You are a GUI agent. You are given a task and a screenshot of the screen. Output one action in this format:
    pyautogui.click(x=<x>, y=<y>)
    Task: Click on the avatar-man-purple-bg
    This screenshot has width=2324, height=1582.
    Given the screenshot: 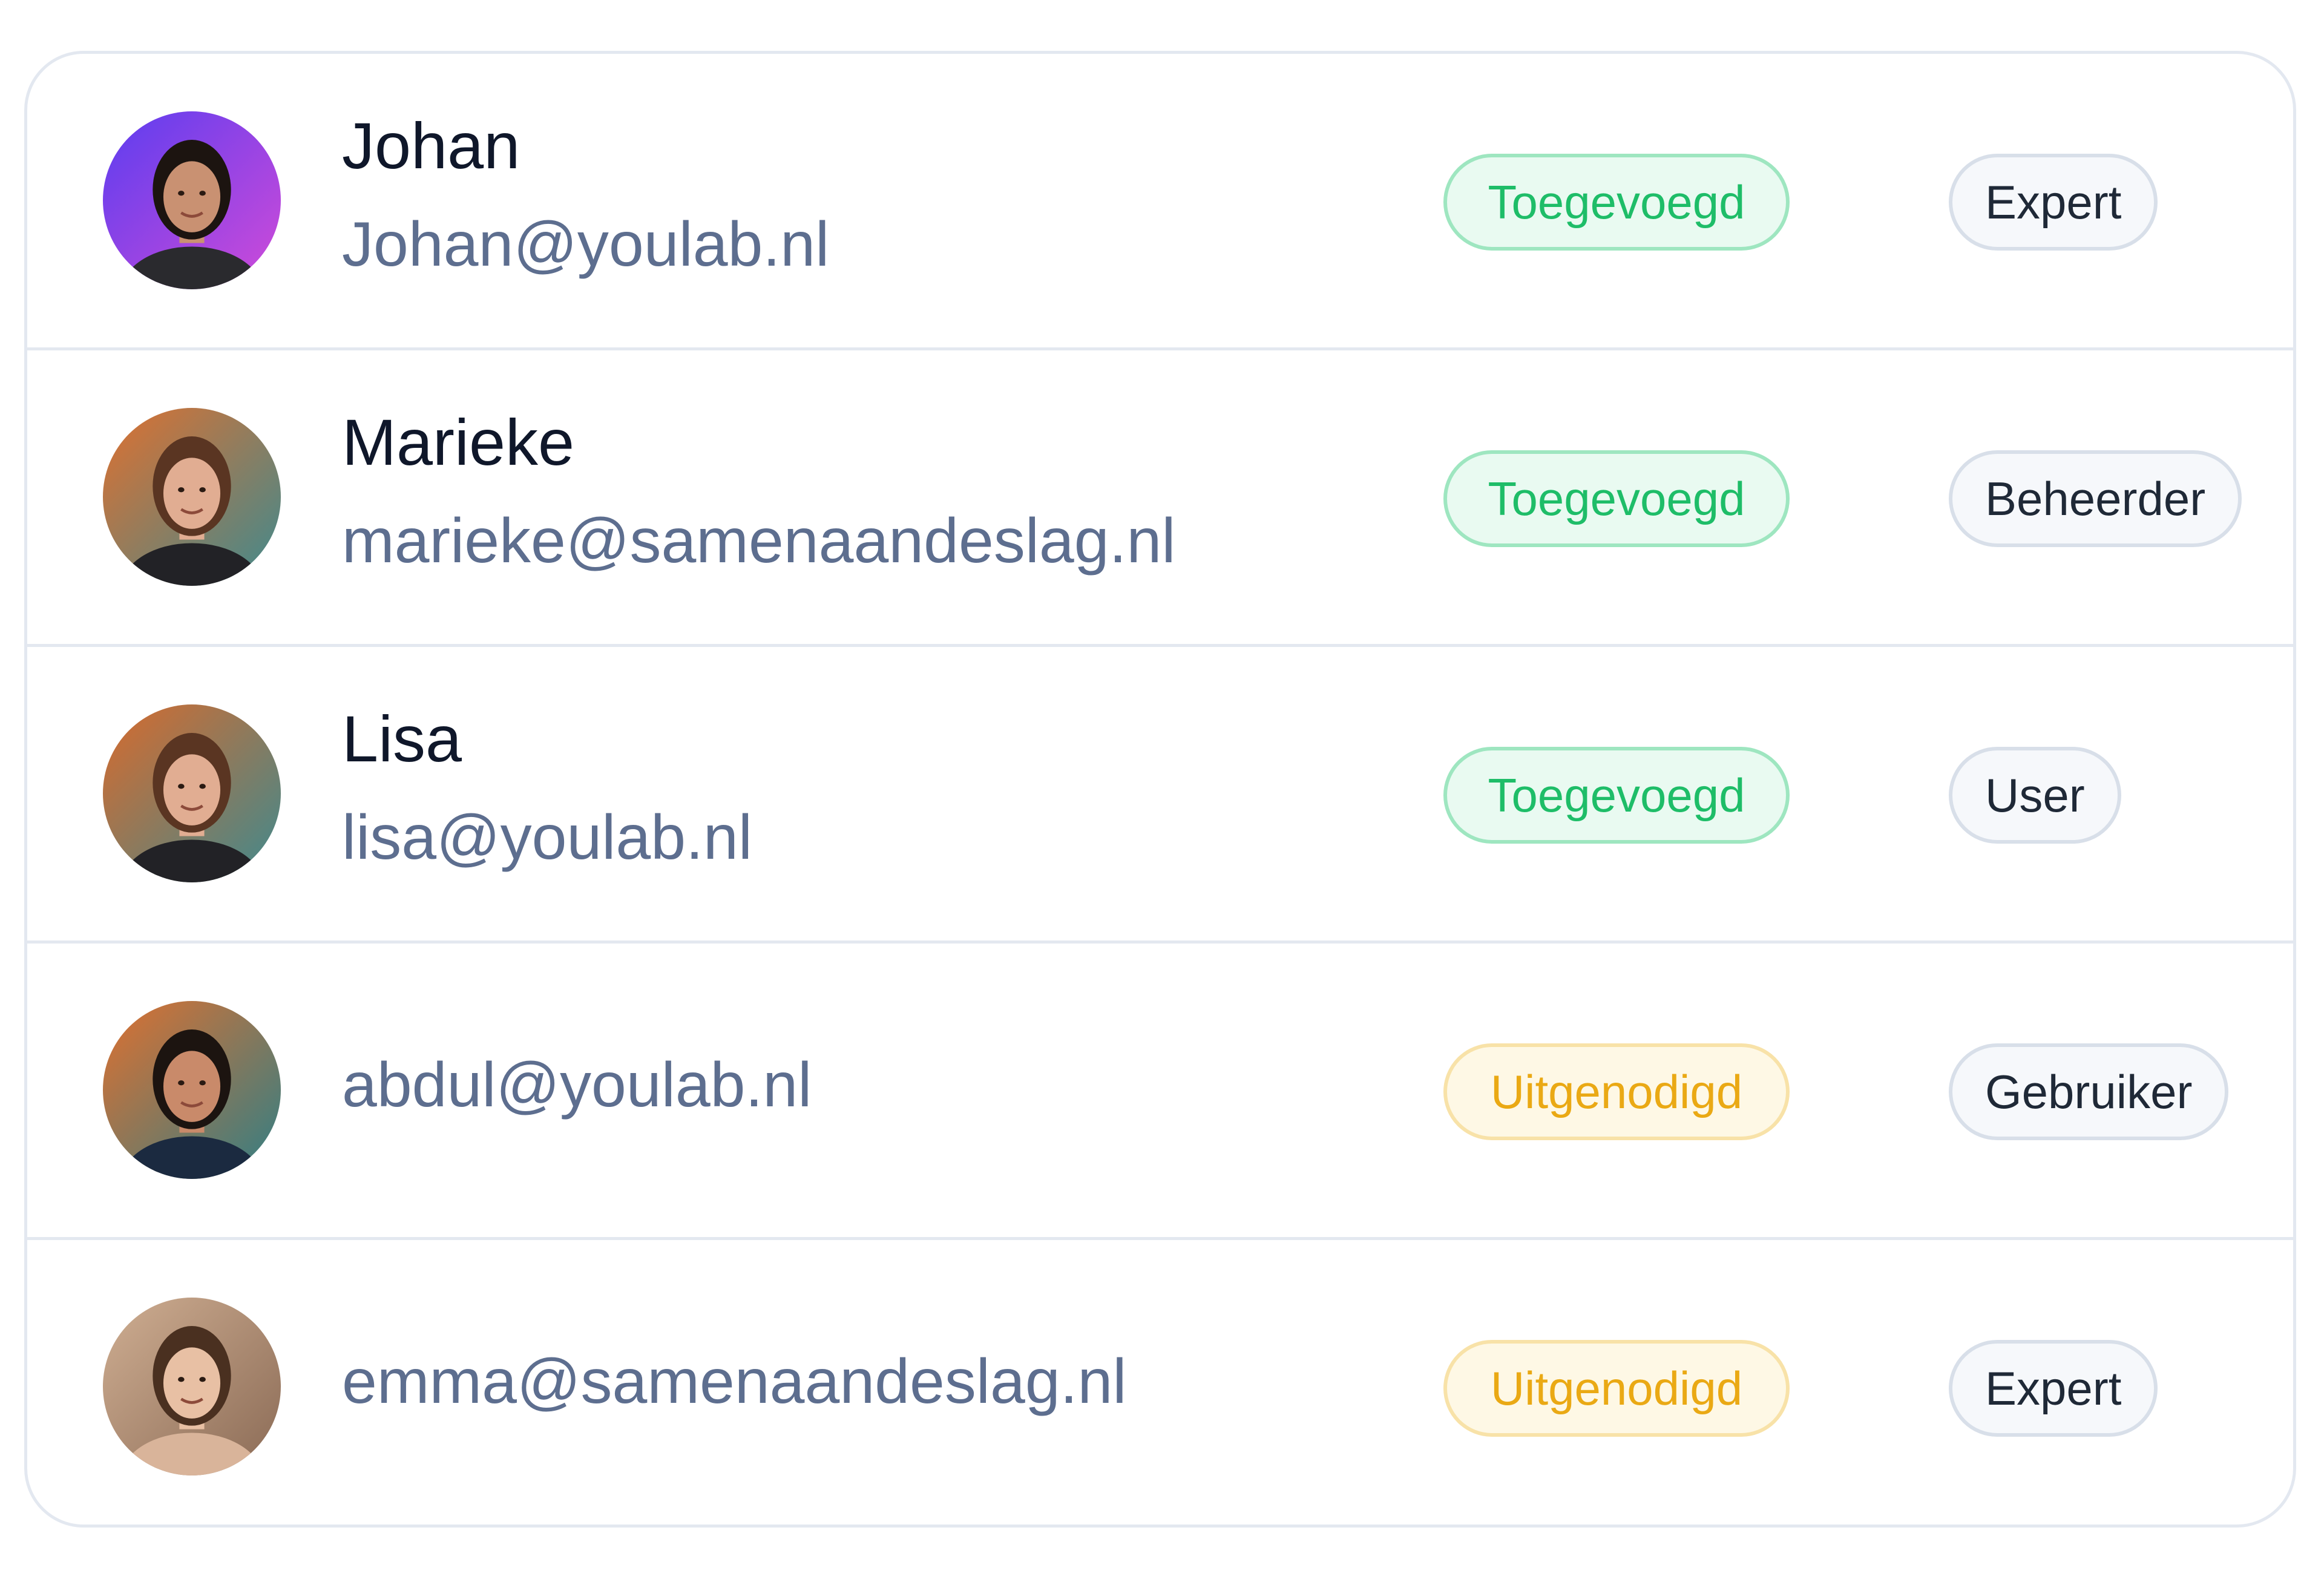 What is the action you would take?
    pyautogui.click(x=192, y=200)
    